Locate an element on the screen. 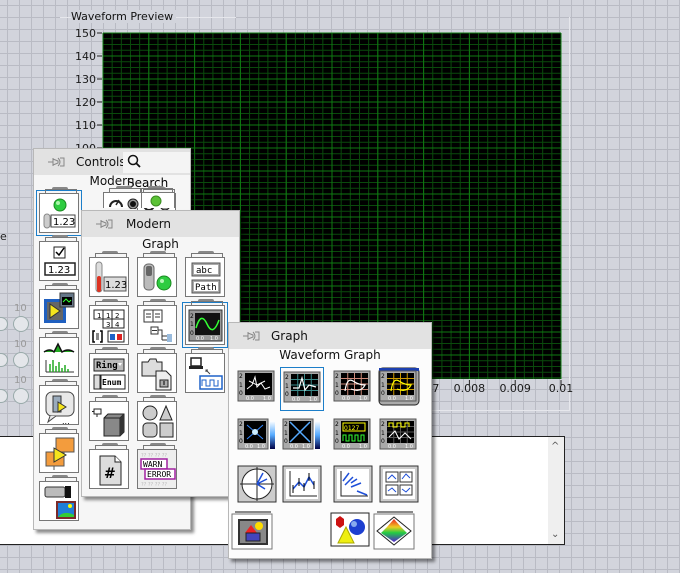  ring-enum-tile: Ring Enum is located at coordinates (109, 370).